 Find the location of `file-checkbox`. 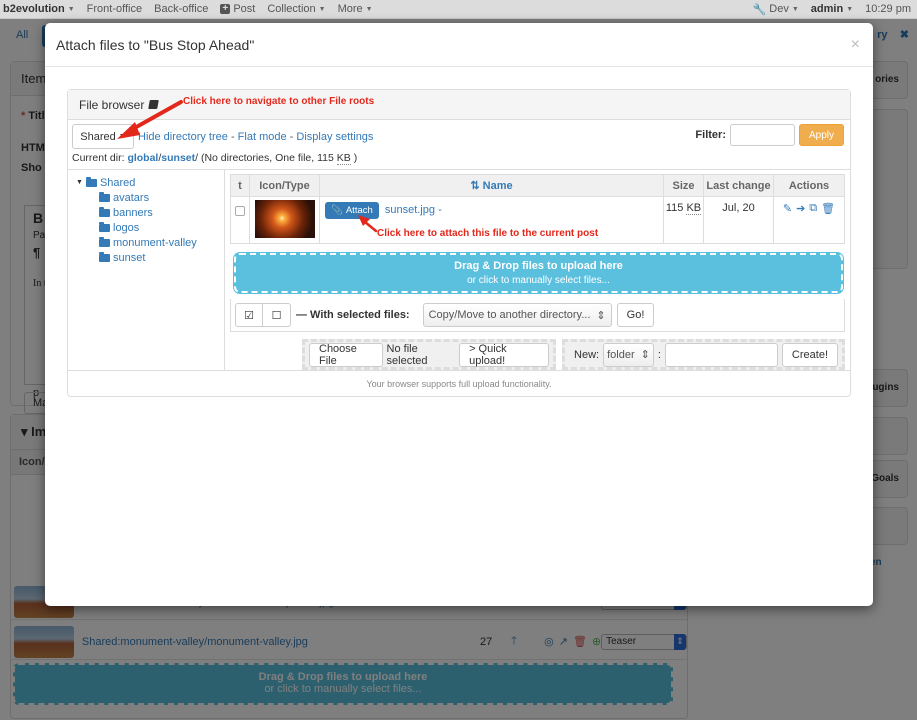

file-checkbox is located at coordinates (240, 211).